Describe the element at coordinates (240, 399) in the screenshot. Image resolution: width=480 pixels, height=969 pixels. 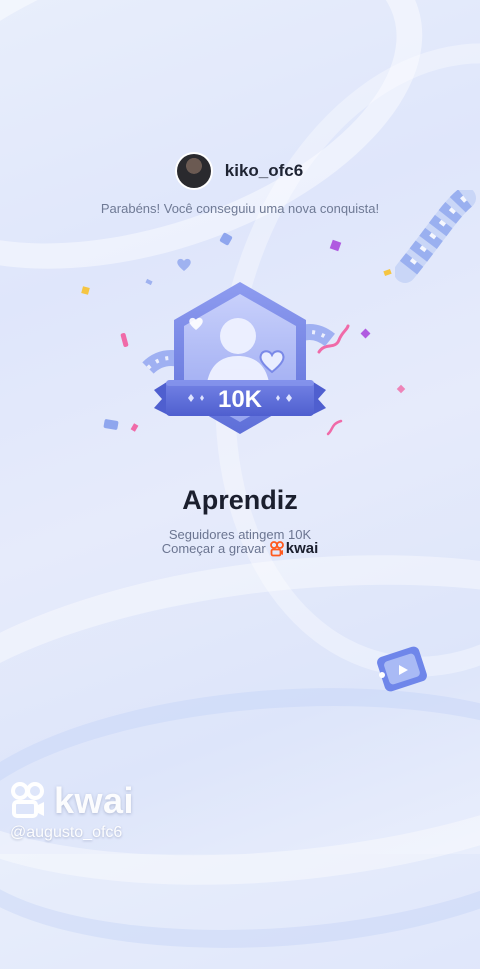
I see `badge-value: 10K` at that location.